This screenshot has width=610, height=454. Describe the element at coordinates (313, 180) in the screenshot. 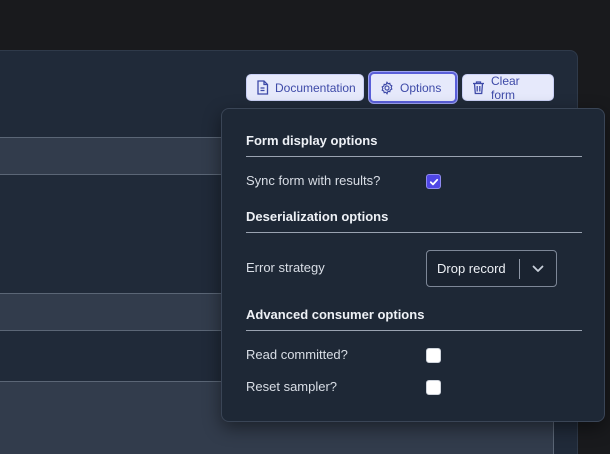

I see `sync-form-label: Sync form with results?` at that location.